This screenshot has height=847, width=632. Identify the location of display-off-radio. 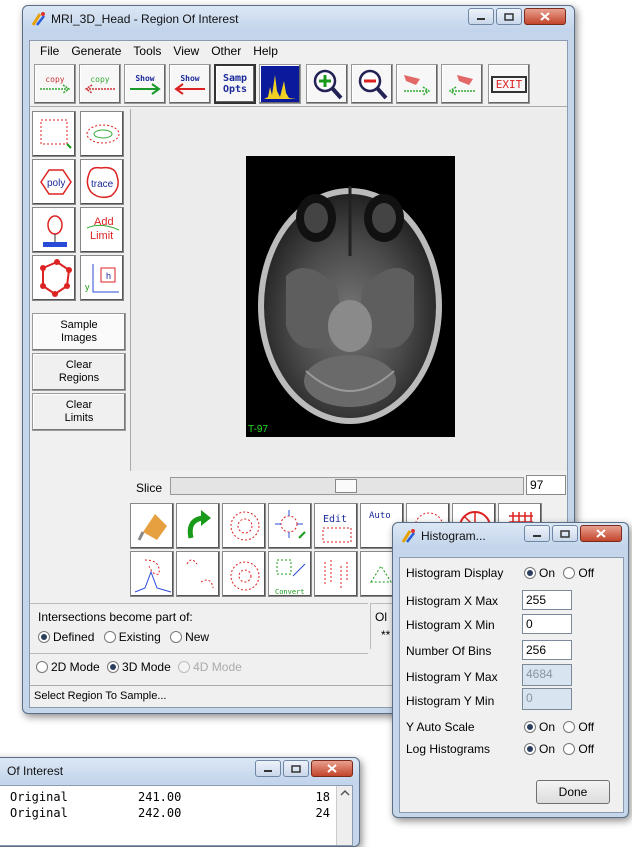
(569, 573).